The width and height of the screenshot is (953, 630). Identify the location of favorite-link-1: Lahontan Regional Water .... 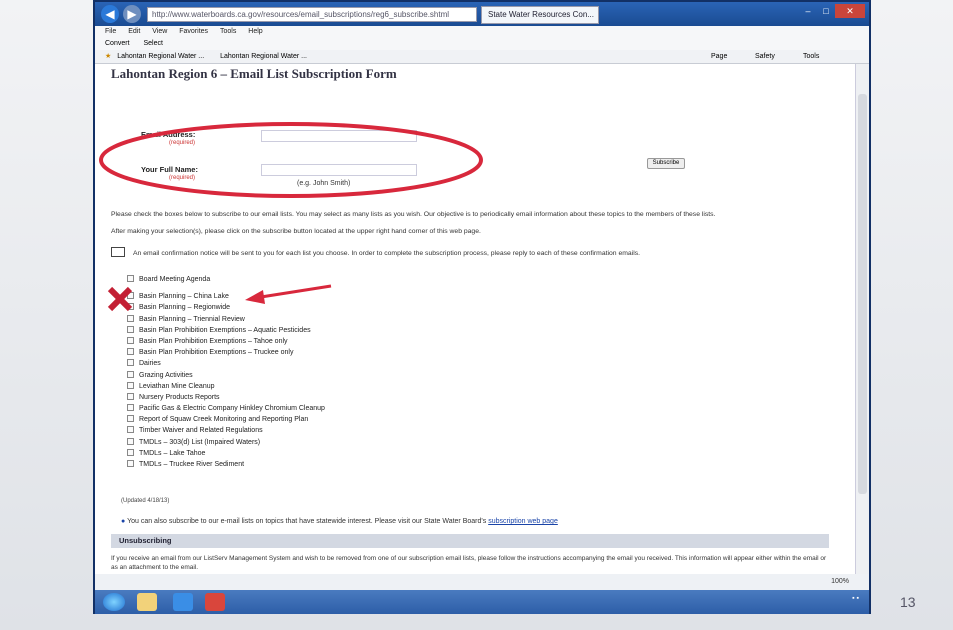
(160, 56).